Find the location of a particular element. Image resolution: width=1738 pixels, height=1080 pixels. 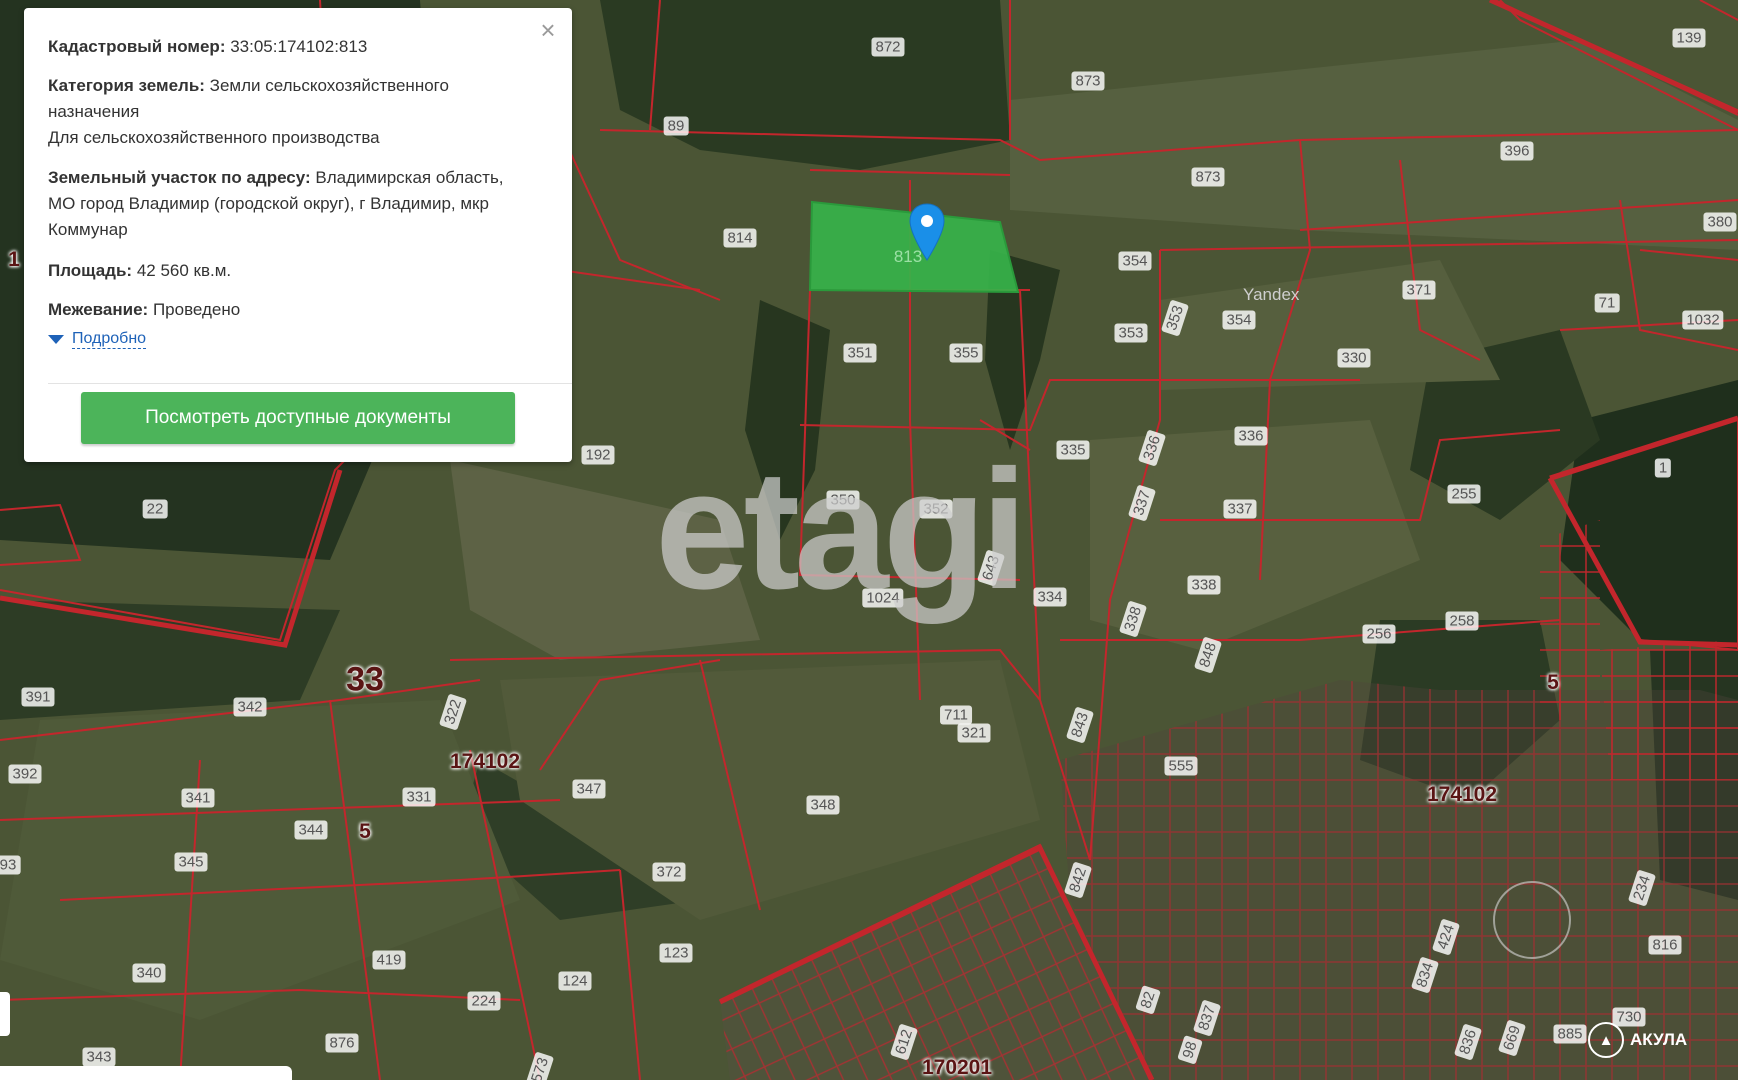

plot-number-label: 372 is located at coordinates (669, 872).